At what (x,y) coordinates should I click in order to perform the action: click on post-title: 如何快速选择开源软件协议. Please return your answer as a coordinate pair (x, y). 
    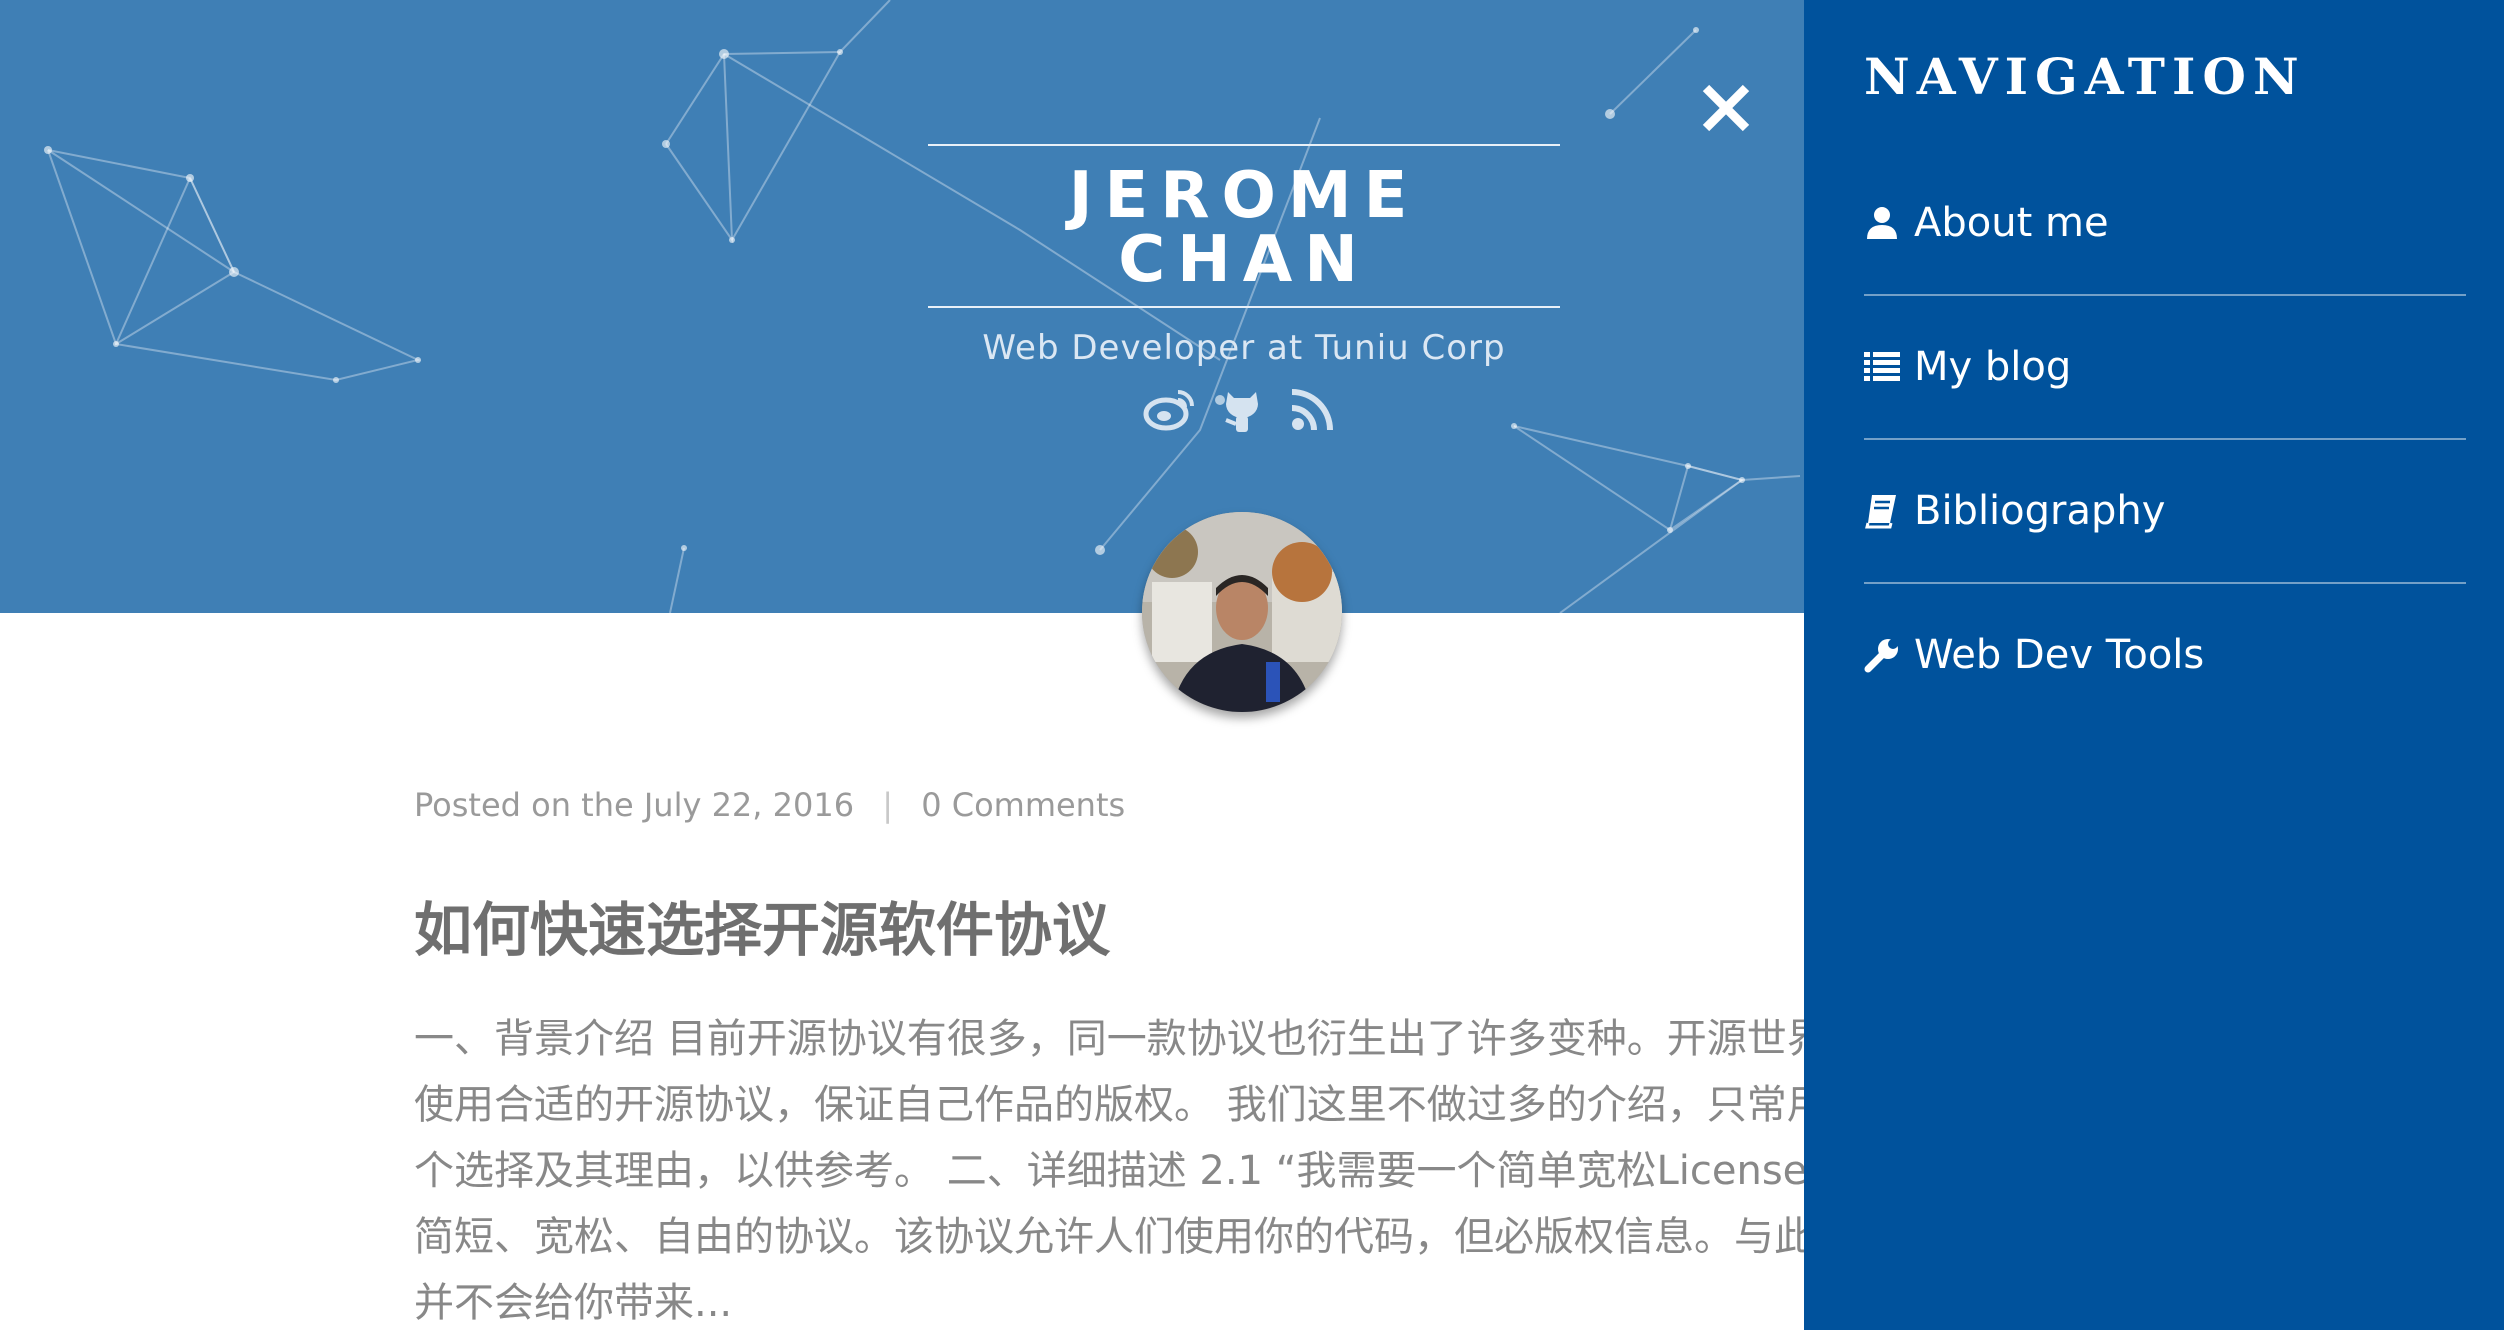
    Looking at the image, I should click on (1114, 931).